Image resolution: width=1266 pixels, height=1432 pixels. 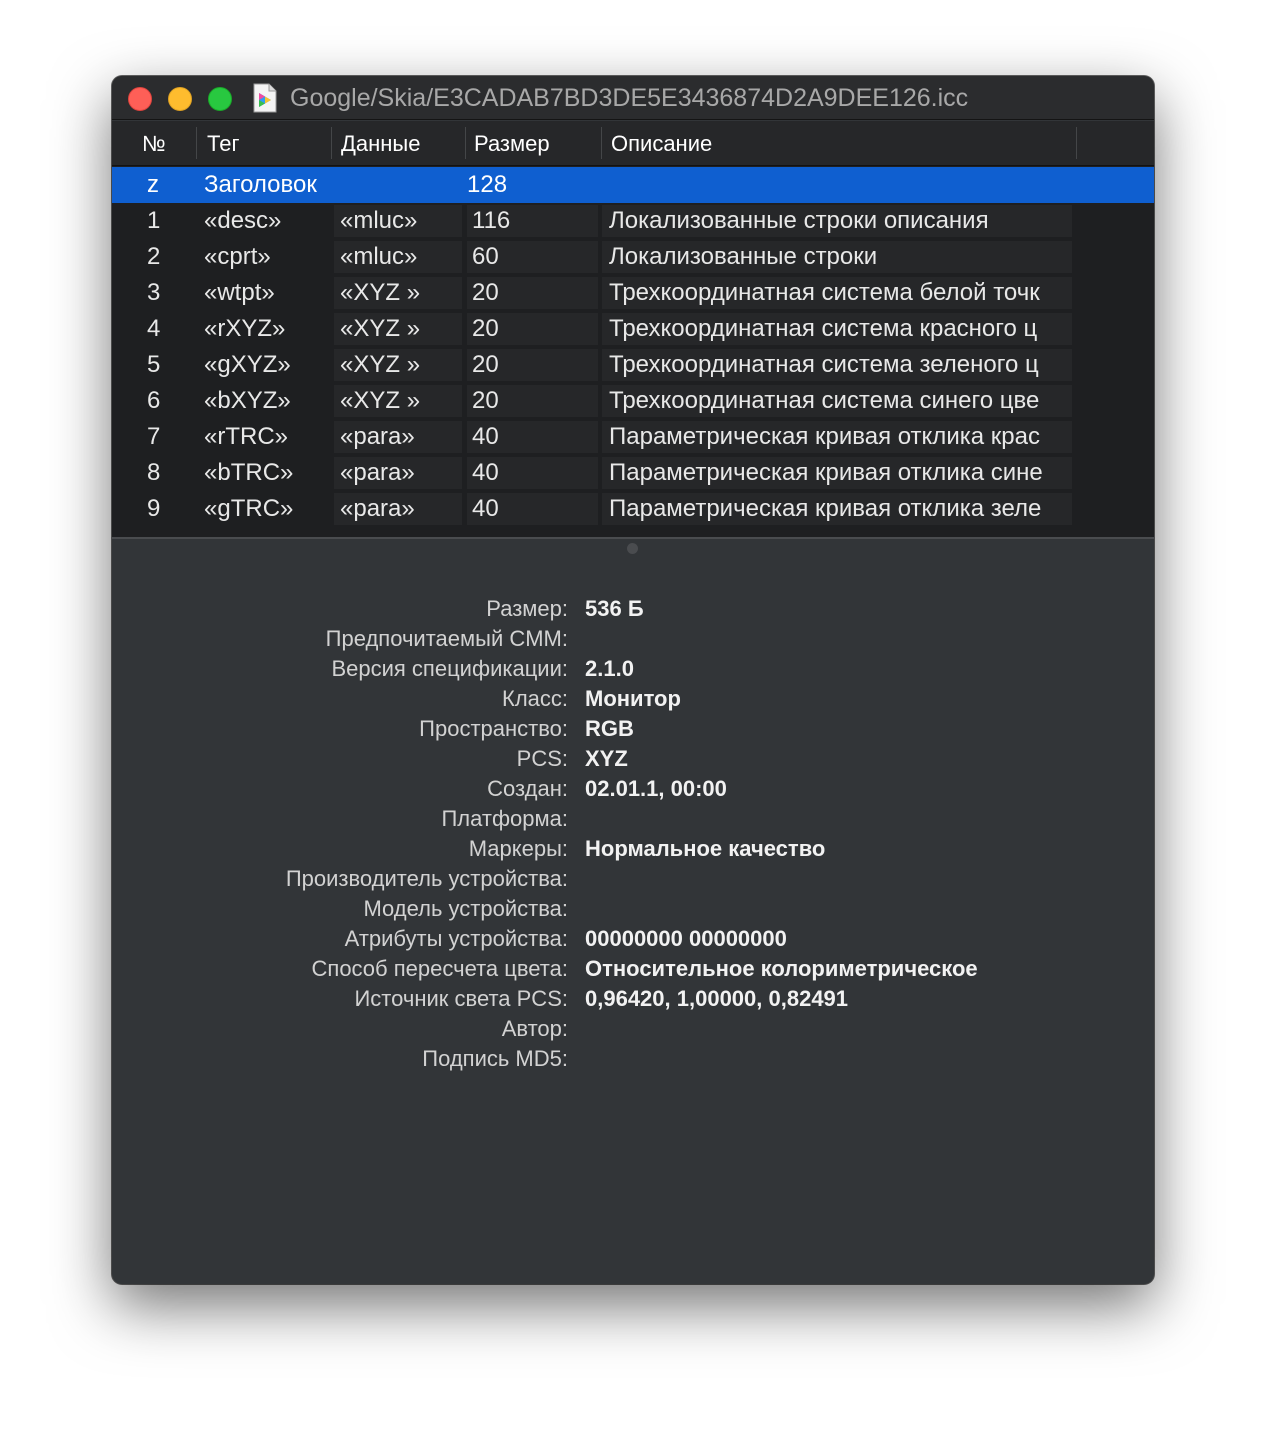 What do you see at coordinates (535, 698) in the screenshot?
I see `detail-label: Класс:` at bounding box center [535, 698].